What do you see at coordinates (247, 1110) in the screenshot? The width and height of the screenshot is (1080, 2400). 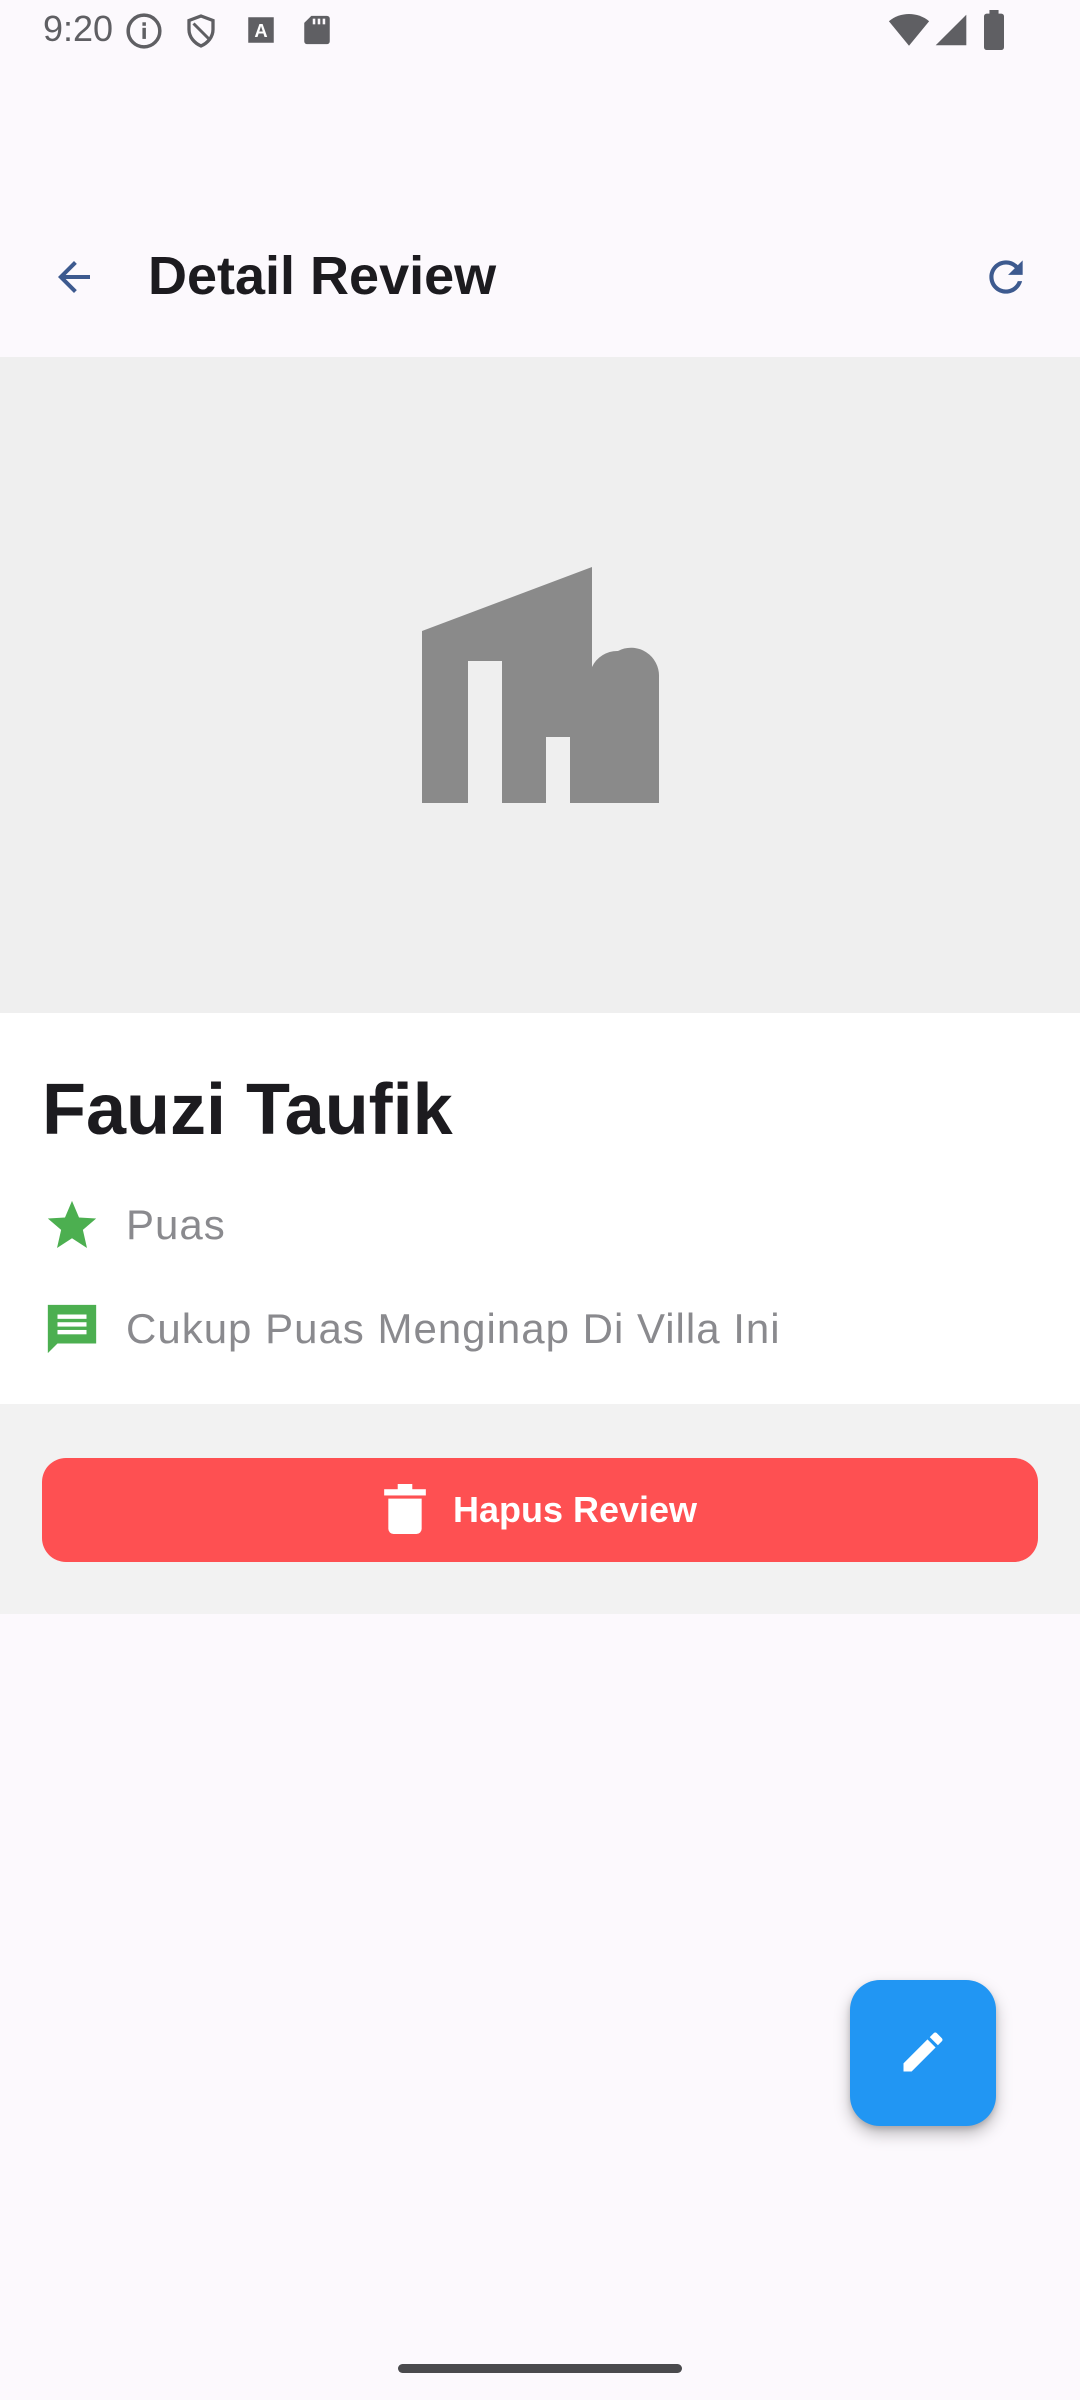 I see `reviewer-name: Fauzi Taufik` at bounding box center [247, 1110].